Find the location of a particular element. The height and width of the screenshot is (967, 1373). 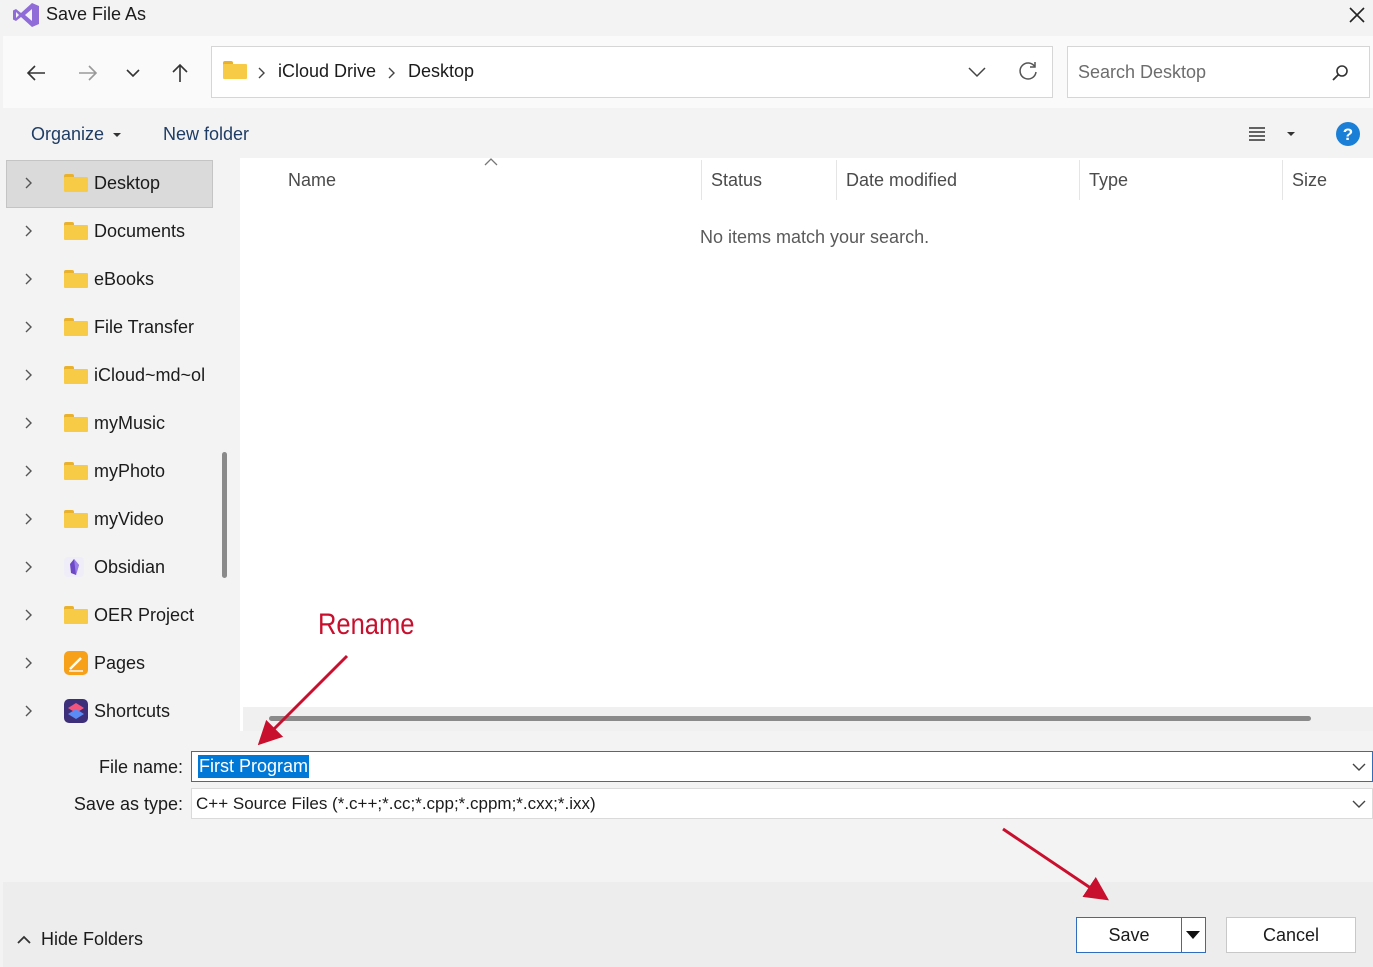

chevron-up-icon is located at coordinates (24, 939).